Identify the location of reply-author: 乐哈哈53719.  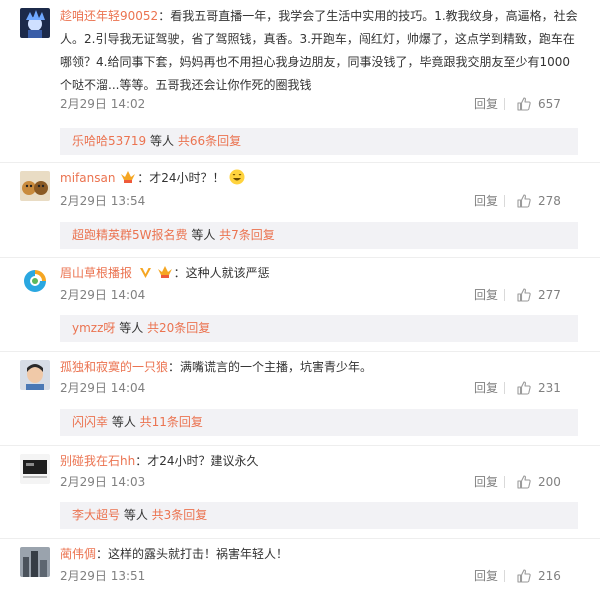
(109, 141).